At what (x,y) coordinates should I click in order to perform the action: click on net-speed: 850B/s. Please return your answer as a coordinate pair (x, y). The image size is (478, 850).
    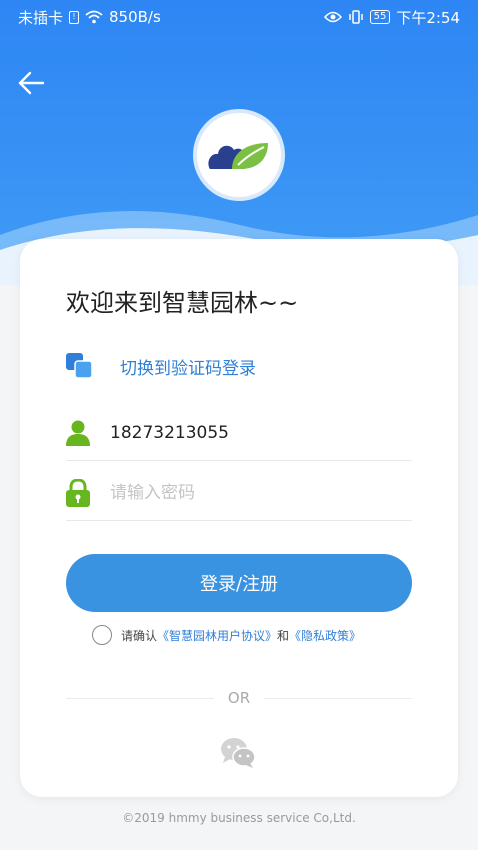
    Looking at the image, I should click on (135, 17).